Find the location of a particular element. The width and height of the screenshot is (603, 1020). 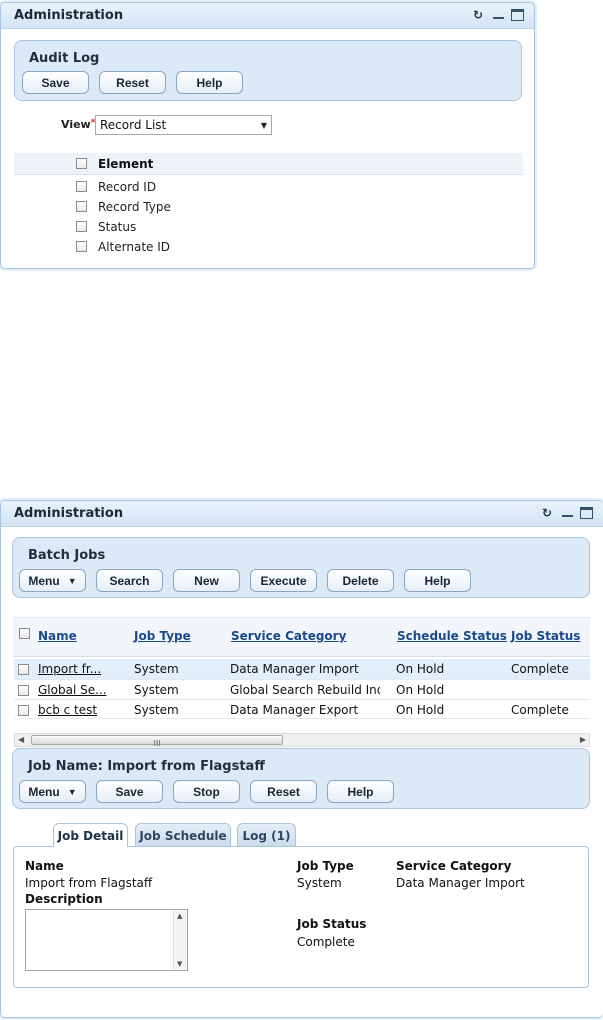

job-type-label: Job Type is located at coordinates (325, 866).